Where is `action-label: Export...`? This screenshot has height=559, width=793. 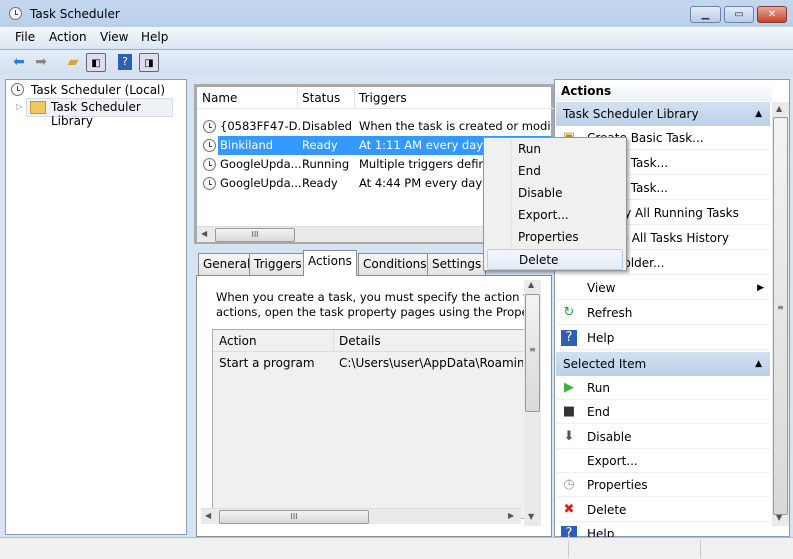 action-label: Export... is located at coordinates (612, 460).